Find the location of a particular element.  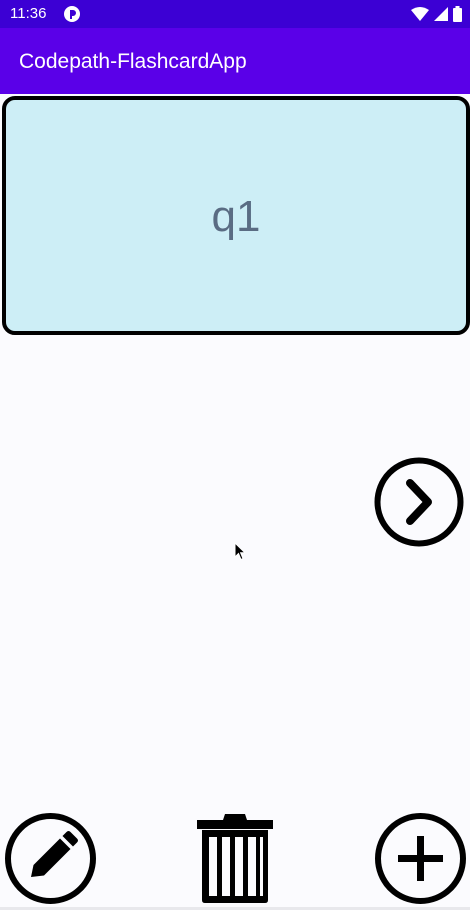

status-icons is located at coordinates (436, 14).